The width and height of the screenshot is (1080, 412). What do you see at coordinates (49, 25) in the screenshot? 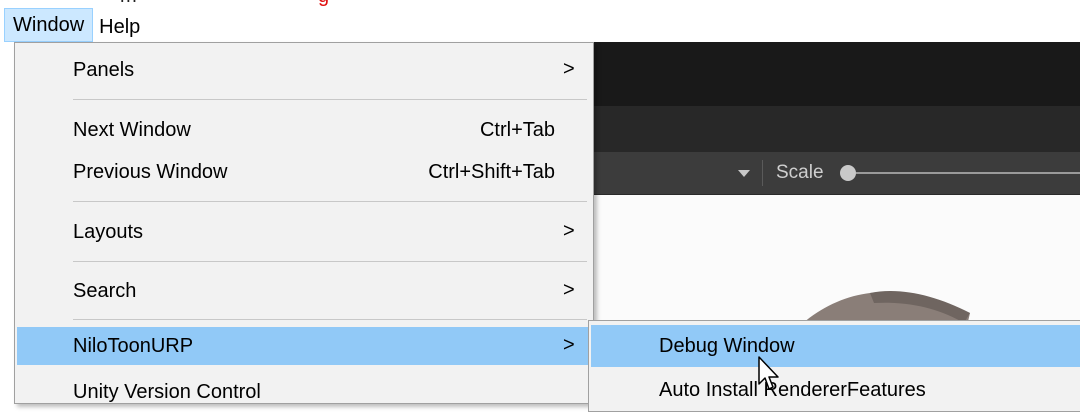
I see `menubar-window: Window` at bounding box center [49, 25].